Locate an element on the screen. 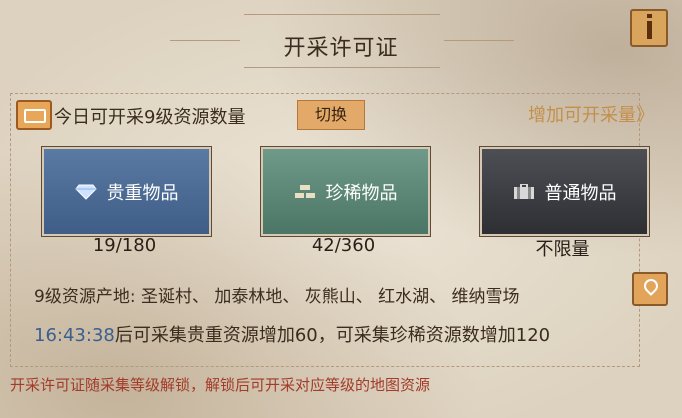 This screenshot has height=418, width=682. crate-icon is located at coordinates (34, 115).